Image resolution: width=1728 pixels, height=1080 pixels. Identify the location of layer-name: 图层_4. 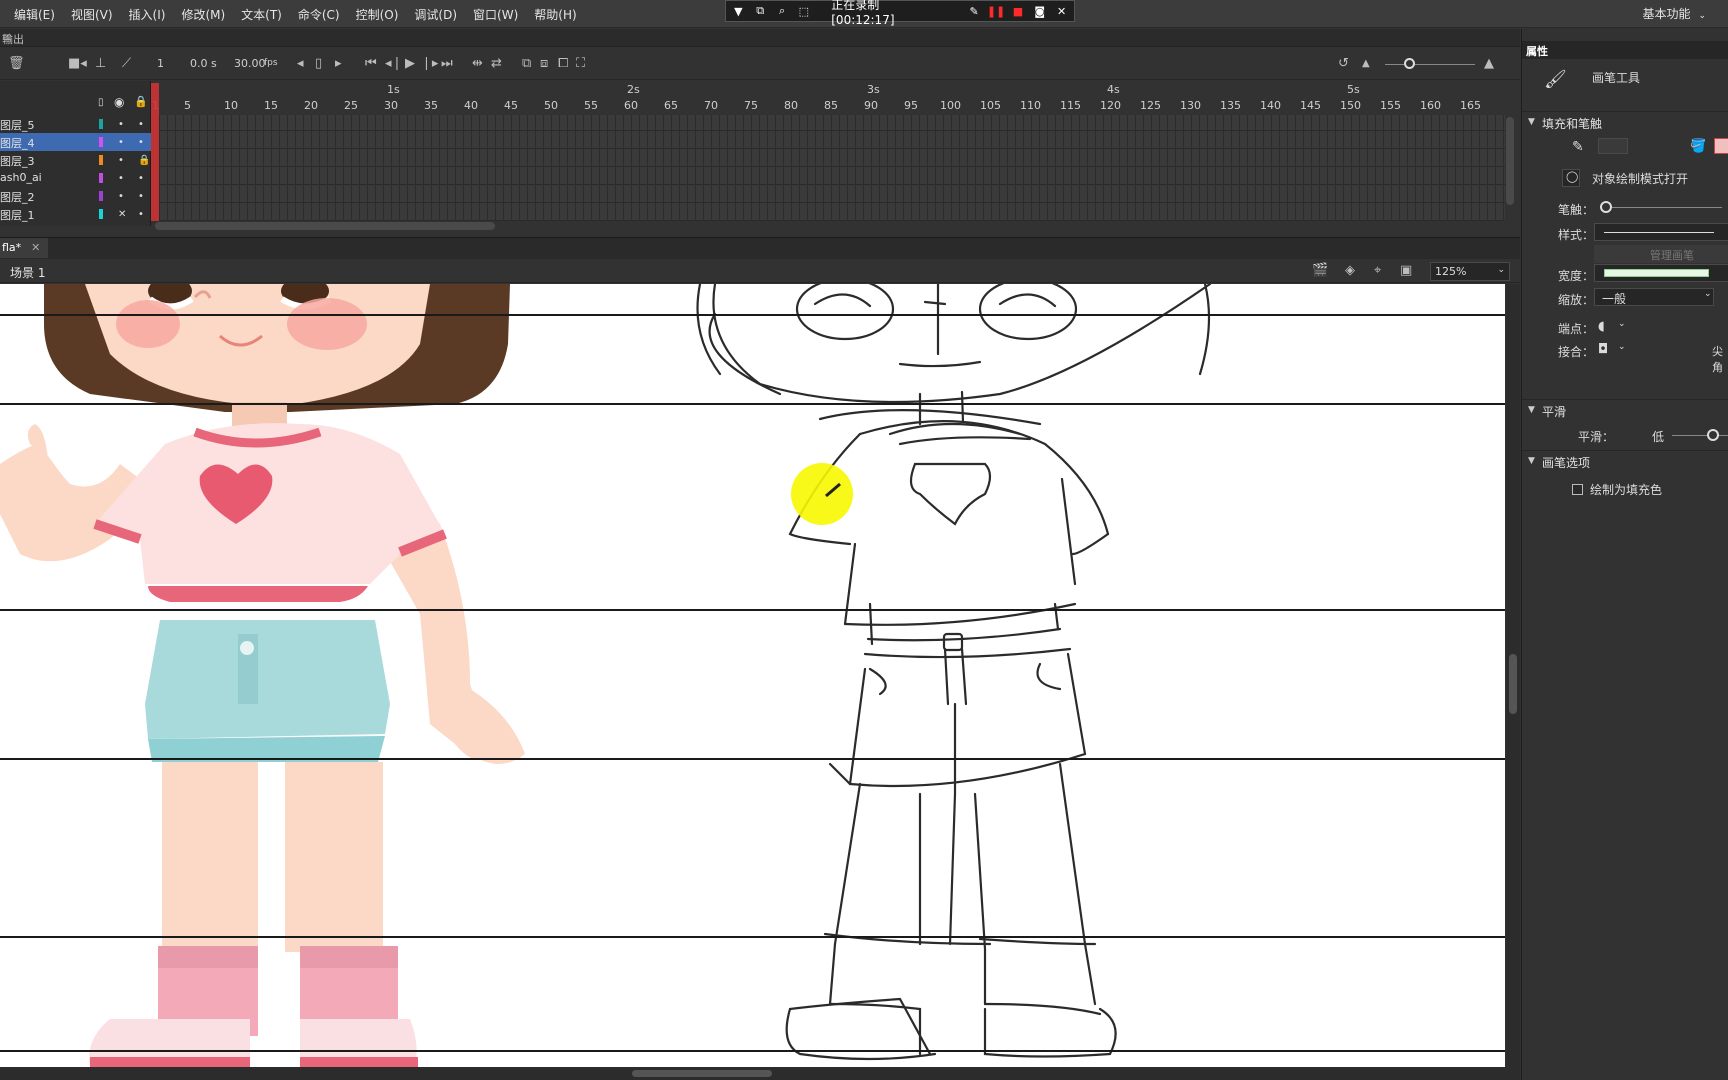
(17, 143).